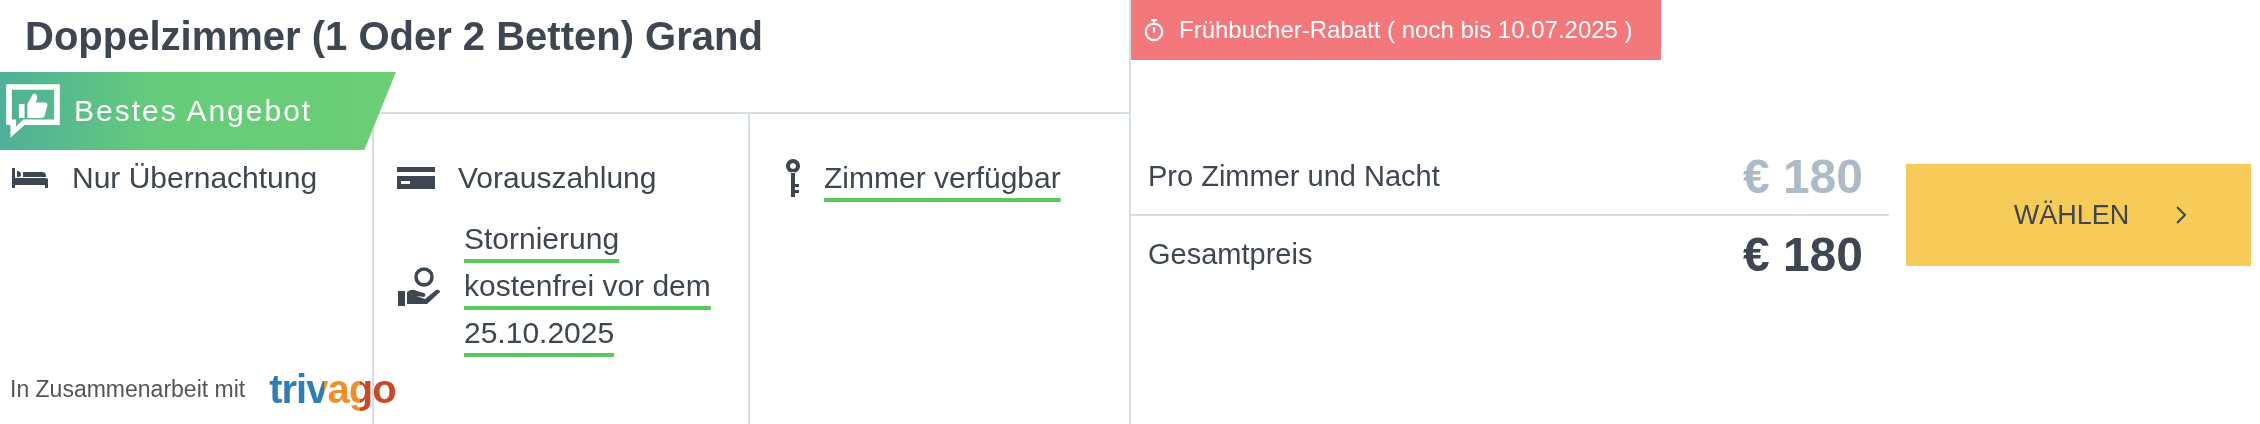  I want to click on feature-label: Zimmer verfügbar, so click(942, 178).